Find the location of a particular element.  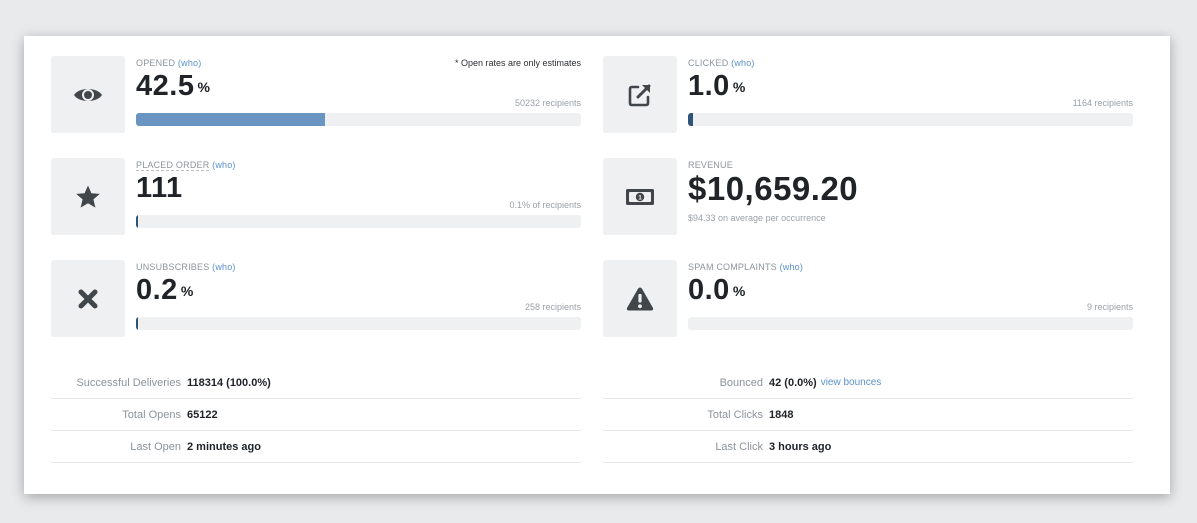

warning-icon is located at coordinates (640, 298).